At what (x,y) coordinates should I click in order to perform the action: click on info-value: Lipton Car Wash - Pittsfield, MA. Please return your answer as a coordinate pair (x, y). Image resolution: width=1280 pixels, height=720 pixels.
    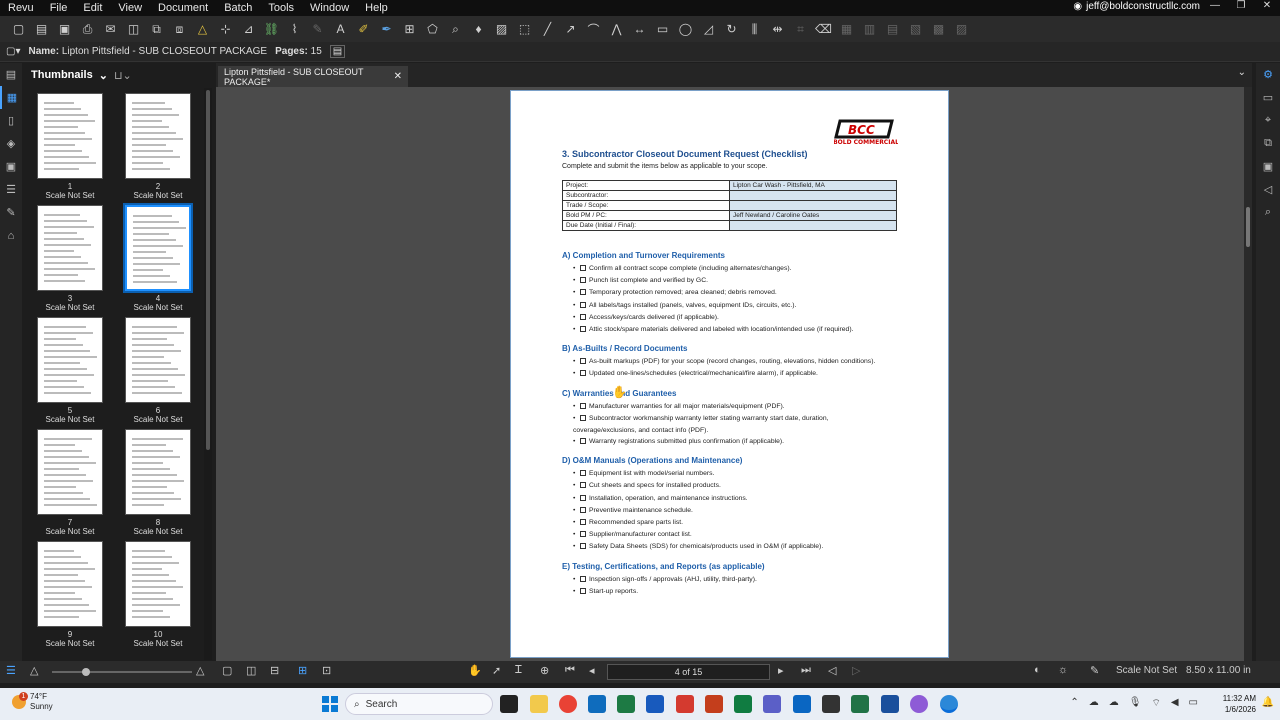
    Looking at the image, I should click on (813, 185).